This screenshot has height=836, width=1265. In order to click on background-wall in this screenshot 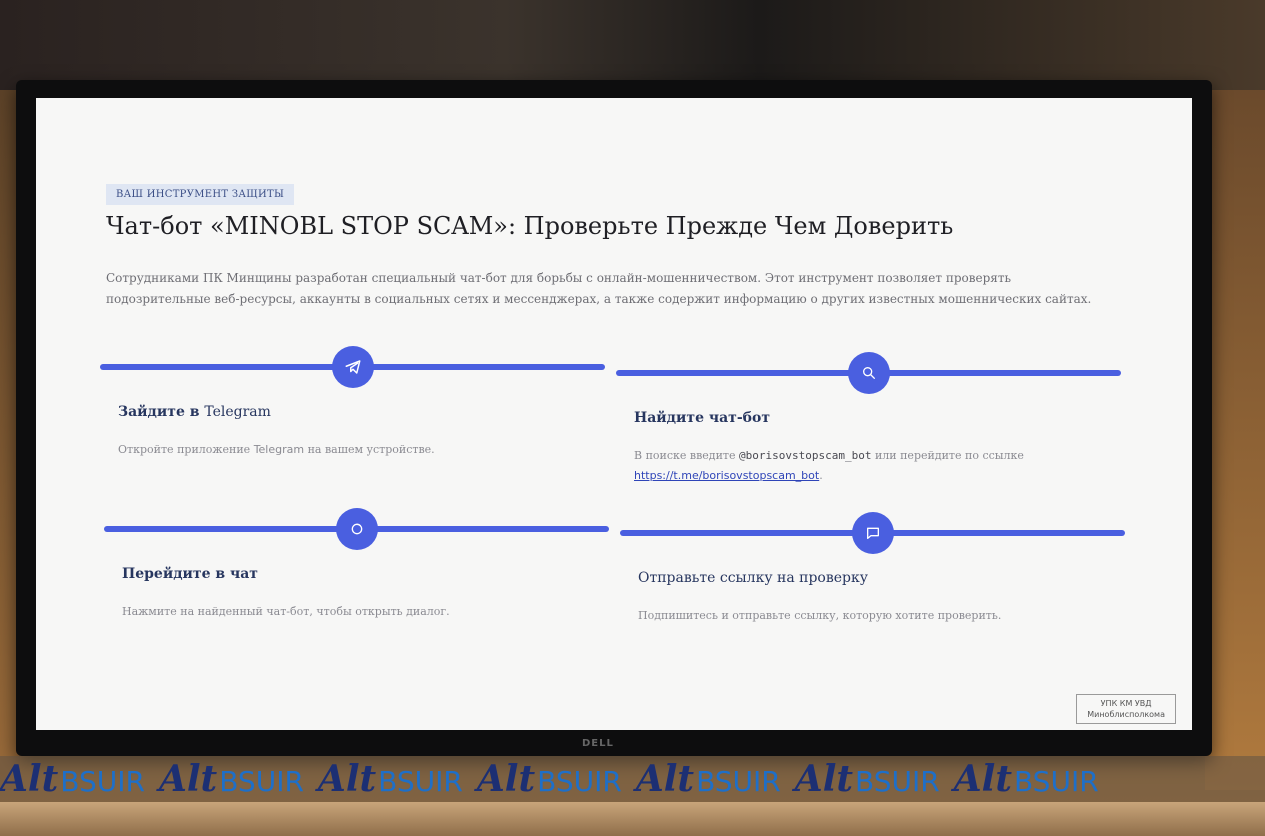, I will do `click(632, 45)`.